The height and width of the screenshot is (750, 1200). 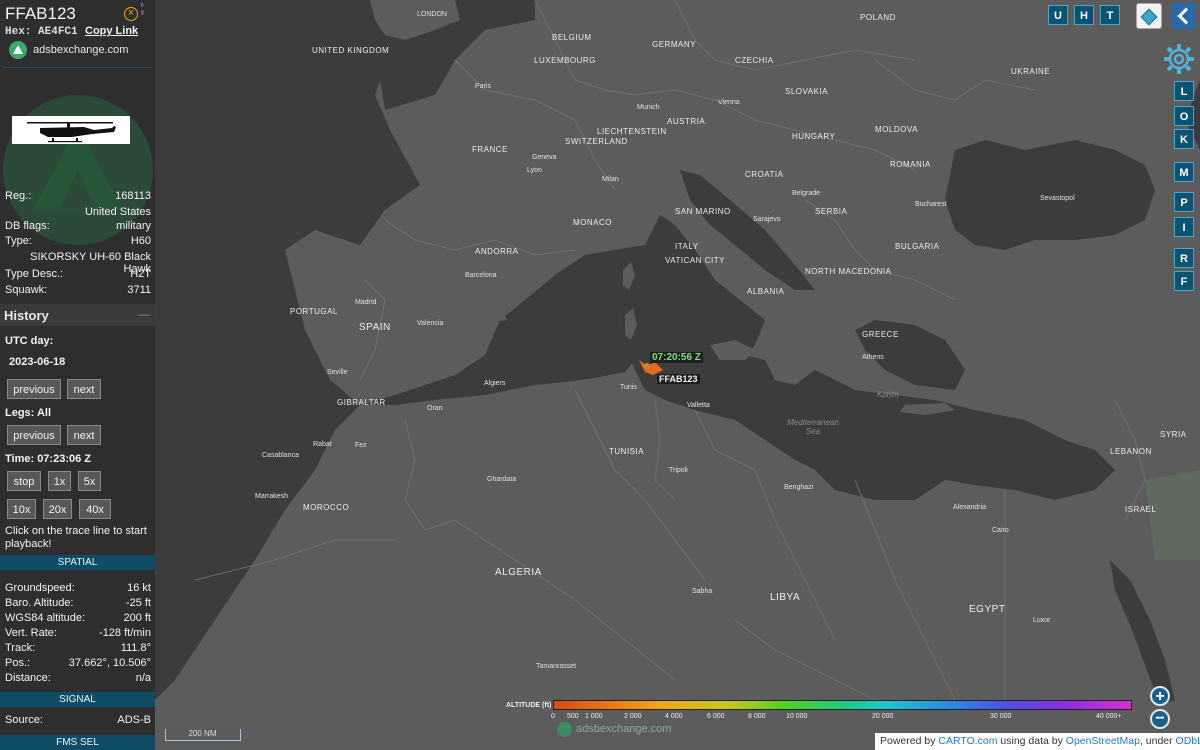 I want to click on speed-20x-button: 20x, so click(x=57, y=509).